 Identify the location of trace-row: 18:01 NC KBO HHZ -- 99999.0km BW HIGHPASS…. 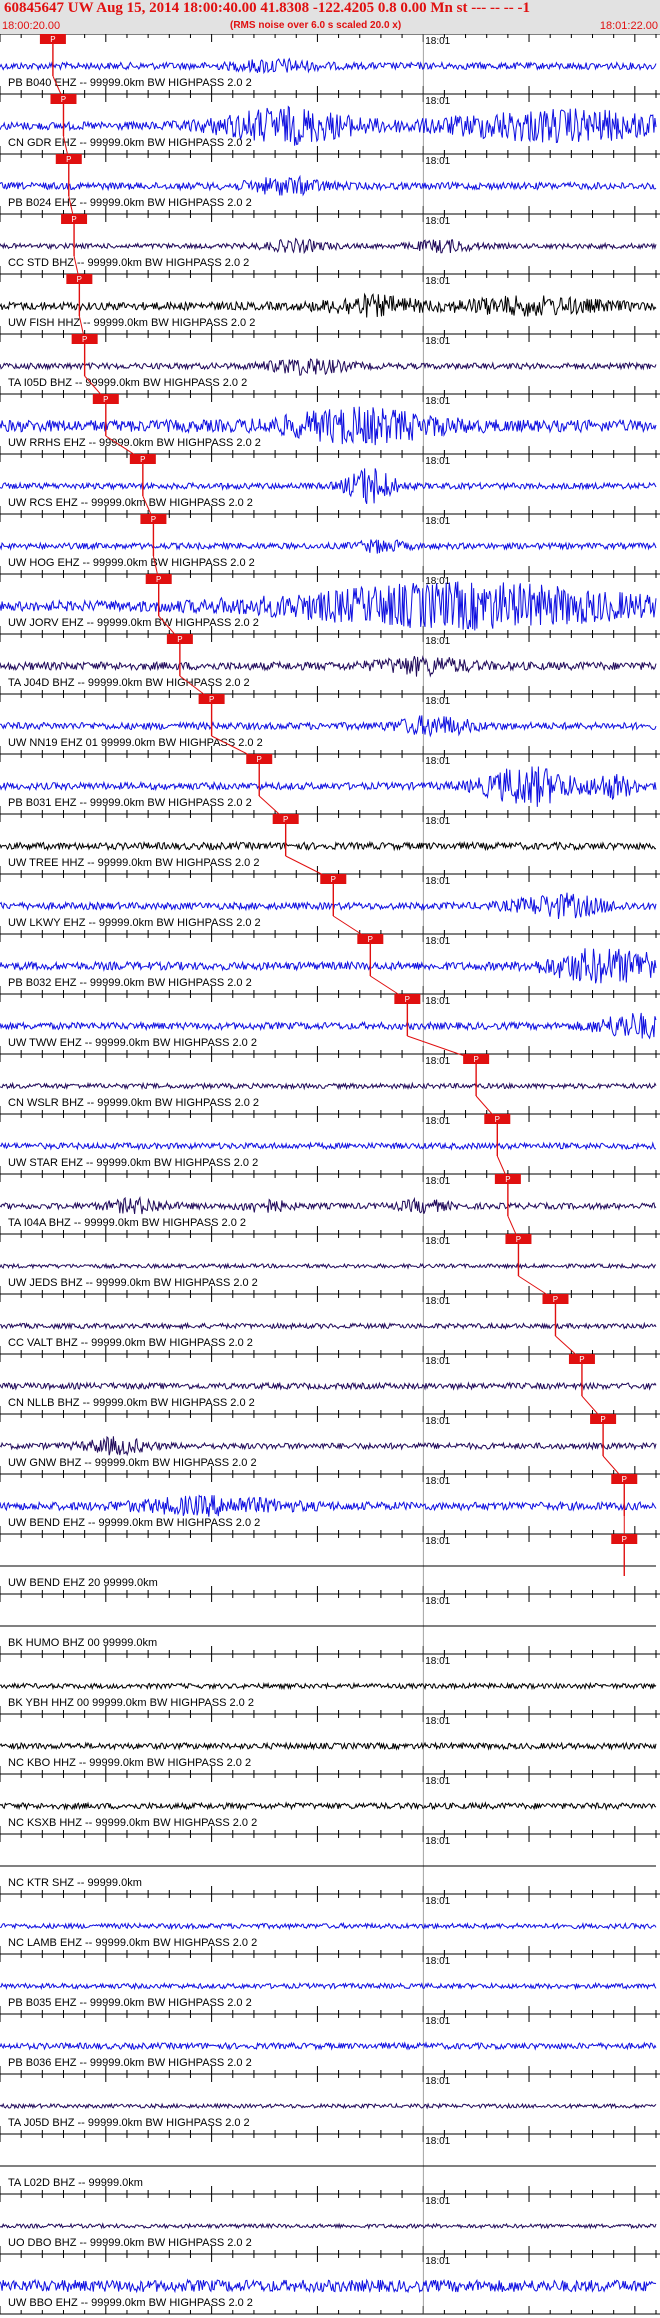
(330, 1744).